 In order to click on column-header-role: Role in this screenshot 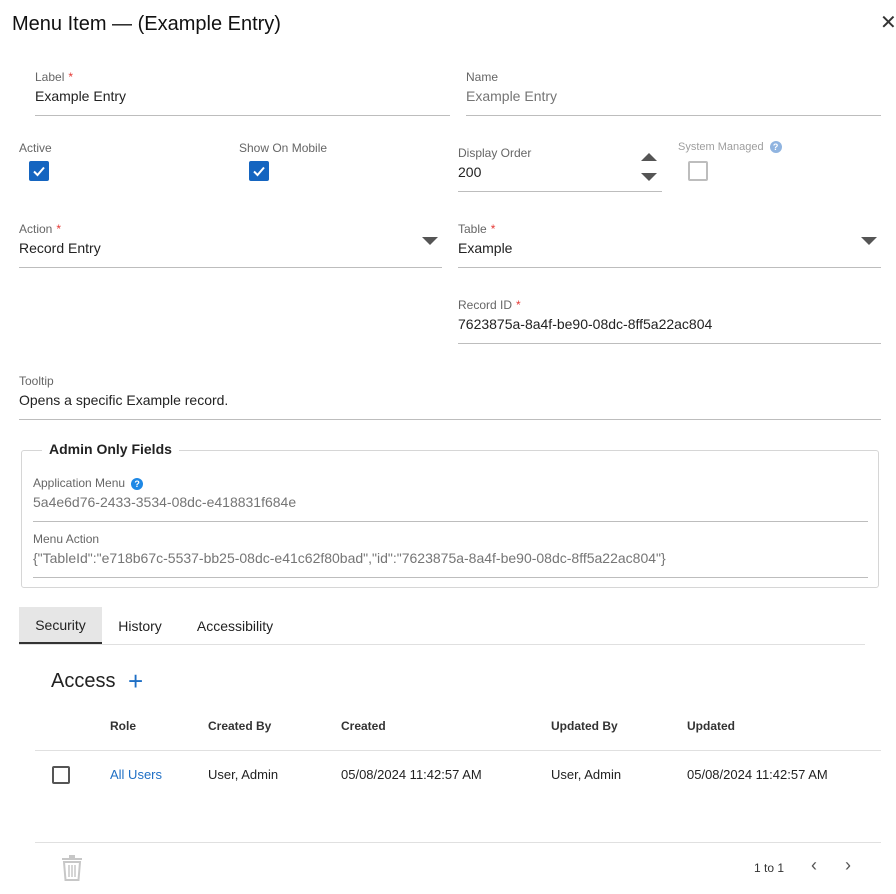, I will do `click(123, 726)`.